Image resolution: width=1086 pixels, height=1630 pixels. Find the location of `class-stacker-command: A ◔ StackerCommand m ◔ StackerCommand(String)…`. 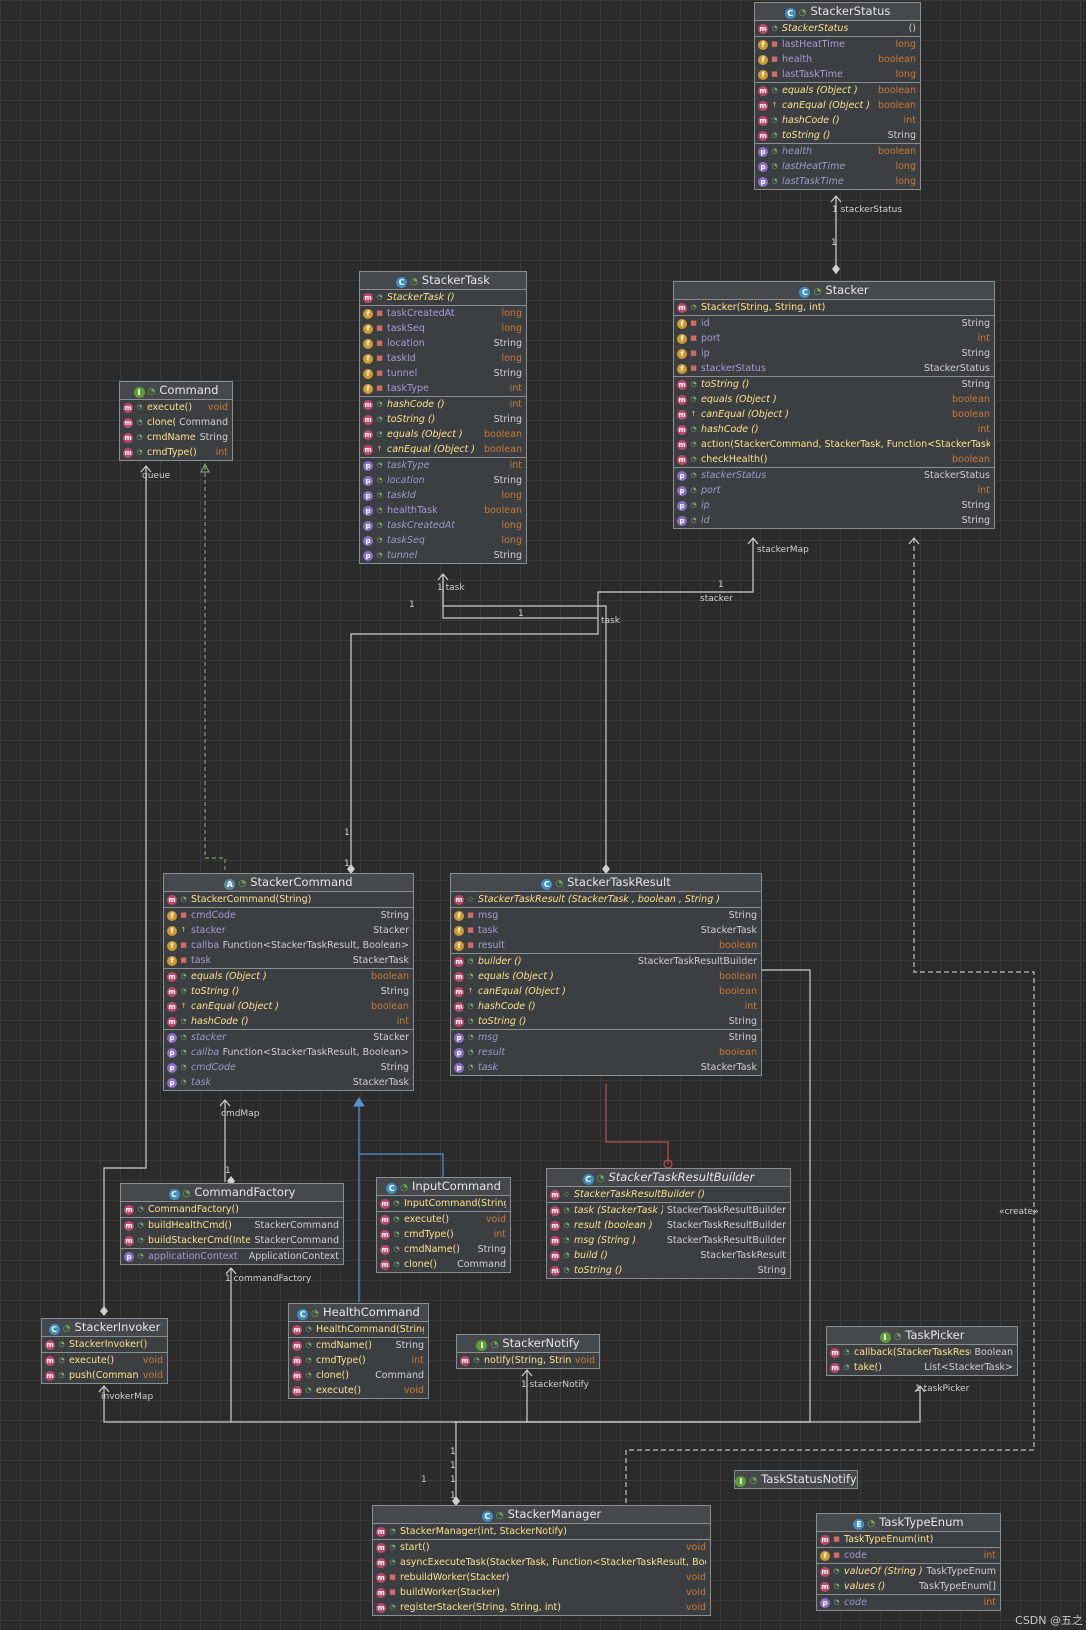

class-stacker-command: A ◔ StackerCommand m ◔ StackerCommand(String)… is located at coordinates (288, 982).